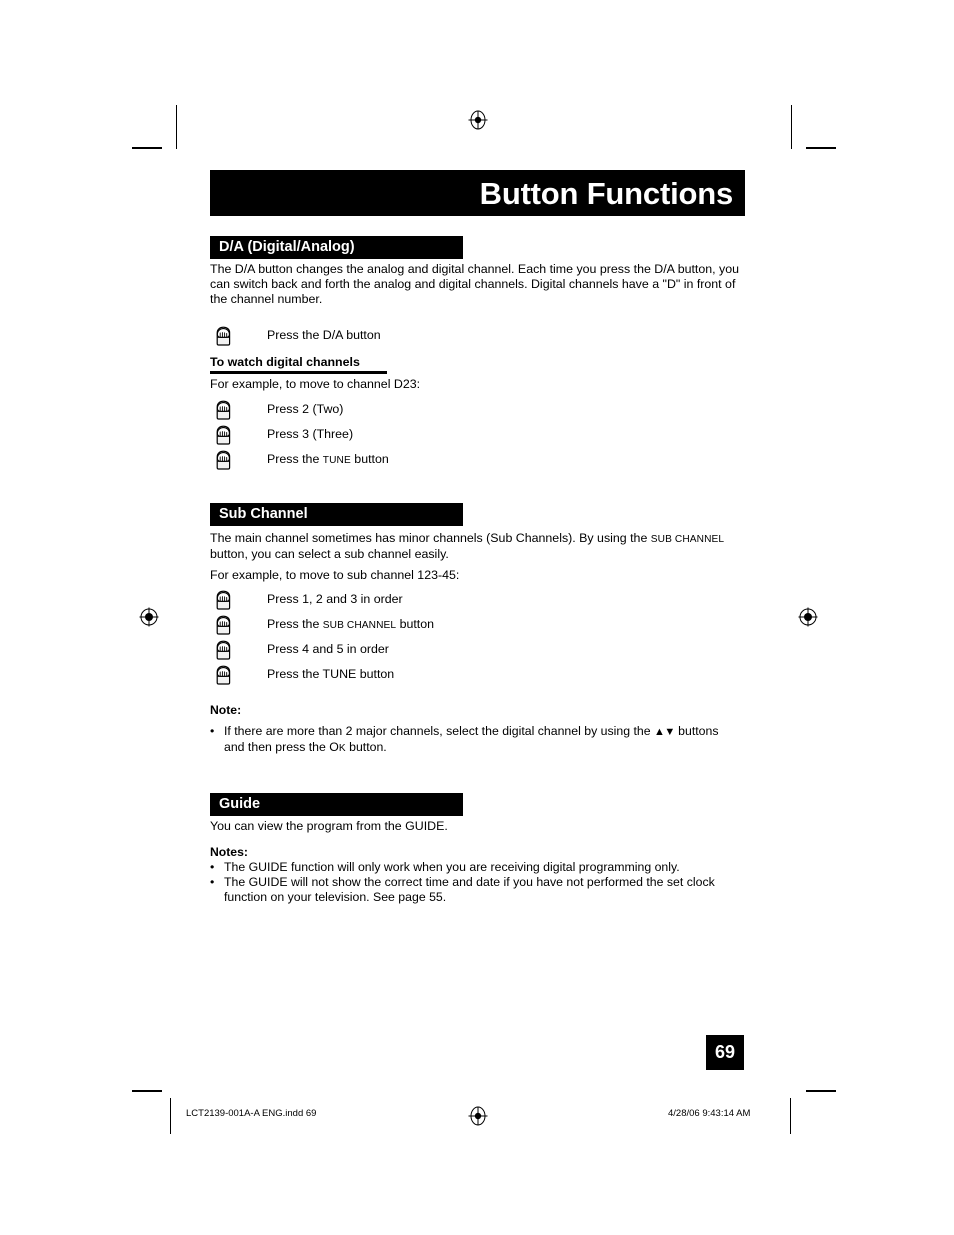  I want to click on registration-target-icon-left, so click(149, 617).